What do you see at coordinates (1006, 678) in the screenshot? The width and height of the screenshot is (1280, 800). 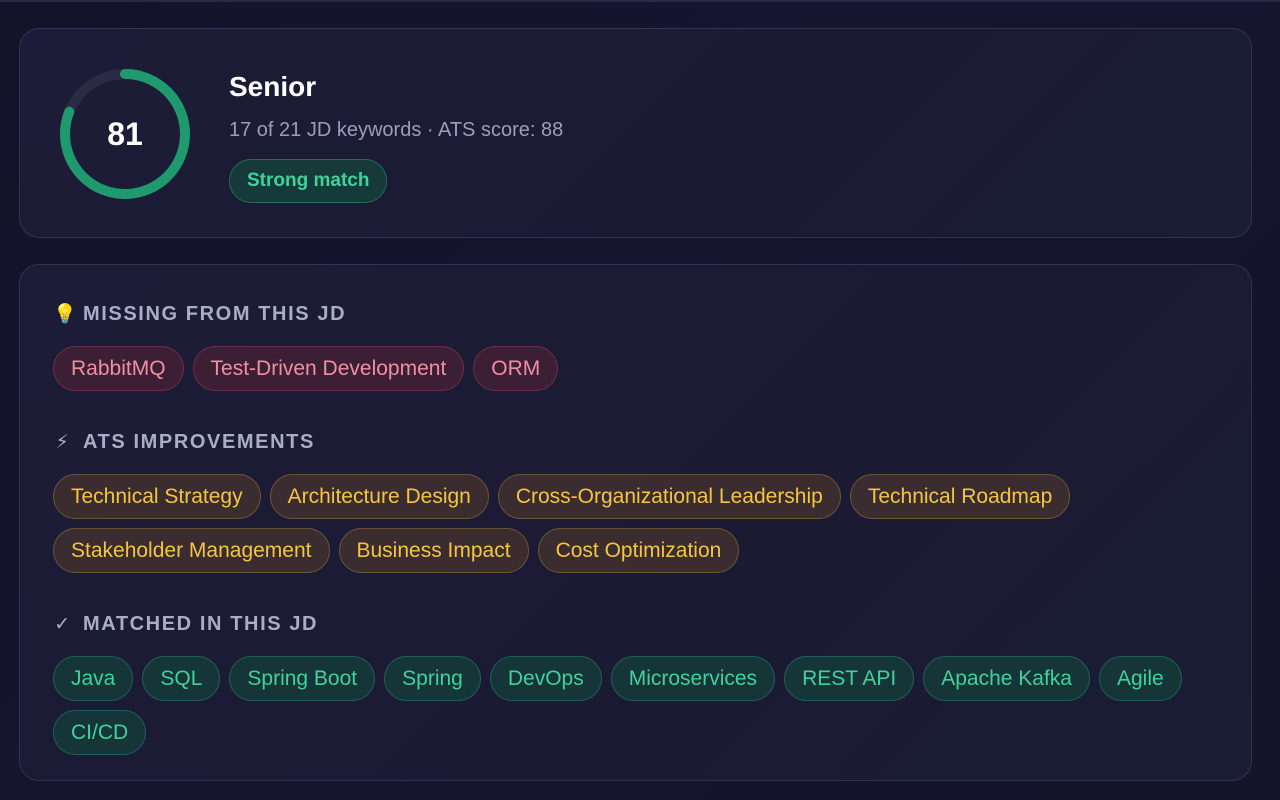 I see `matched-keyword-tag: Apache Kafka` at bounding box center [1006, 678].